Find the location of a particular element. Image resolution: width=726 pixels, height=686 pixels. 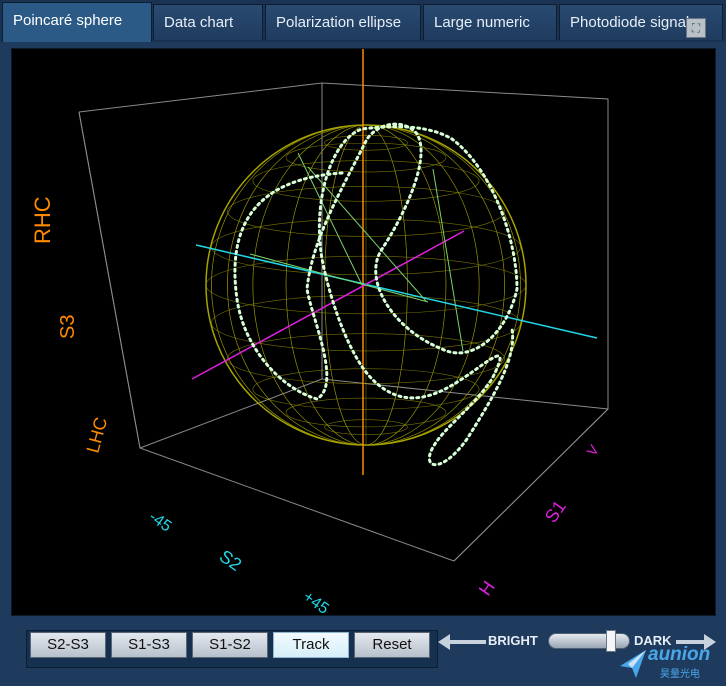

h-label: H is located at coordinates (487, 588).